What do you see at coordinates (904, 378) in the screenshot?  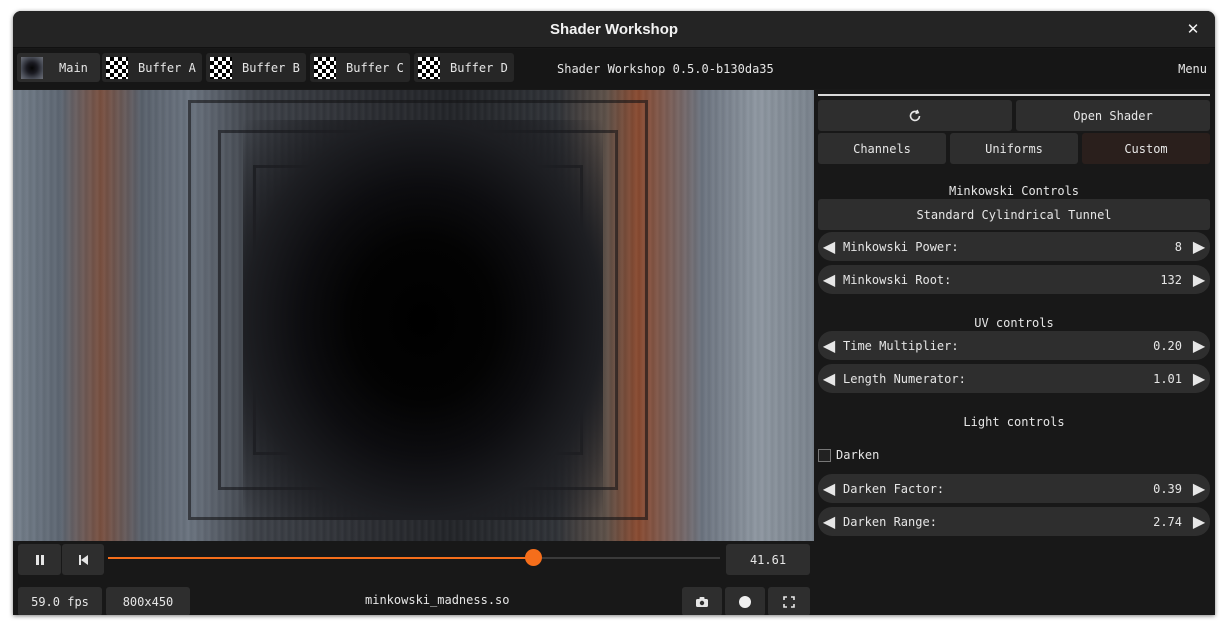 I see `stepper-label: Length Numerator:` at bounding box center [904, 378].